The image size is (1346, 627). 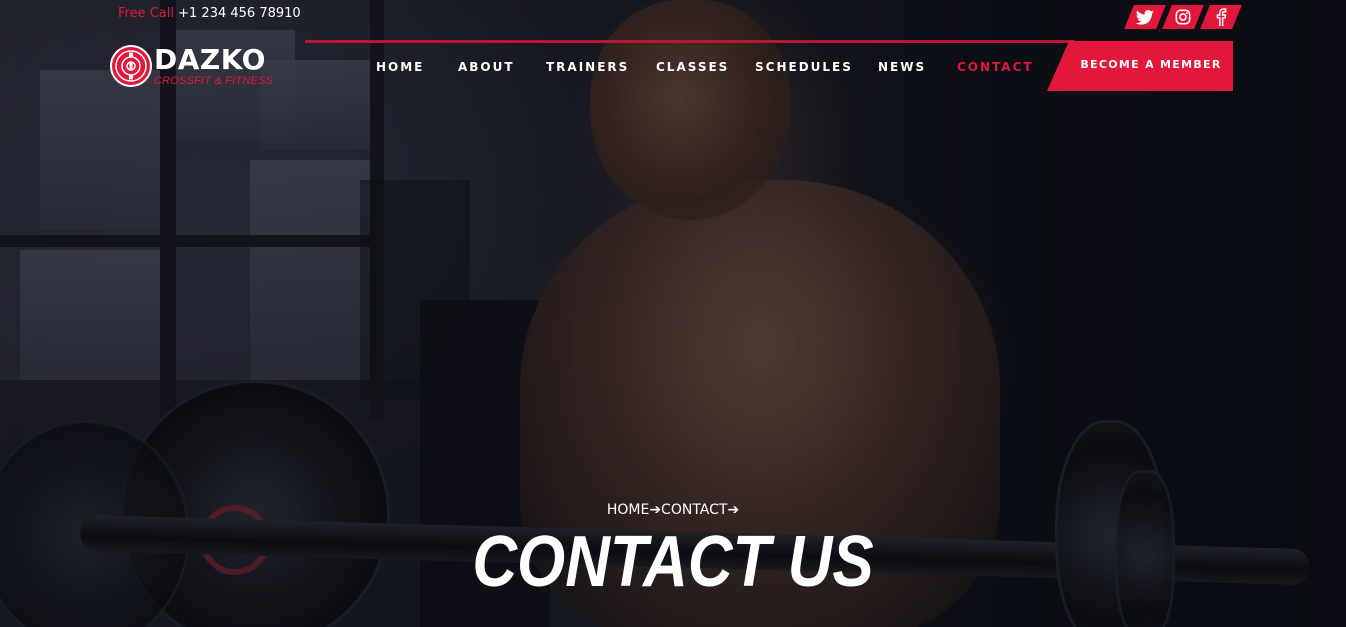 I want to click on nav-item-trainers: TRAINERS, so click(x=601, y=67).